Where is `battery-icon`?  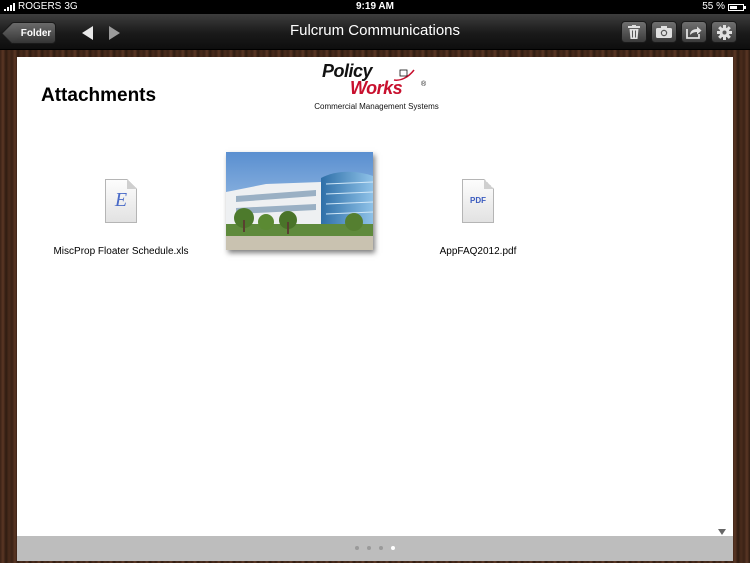 battery-icon is located at coordinates (737, 7).